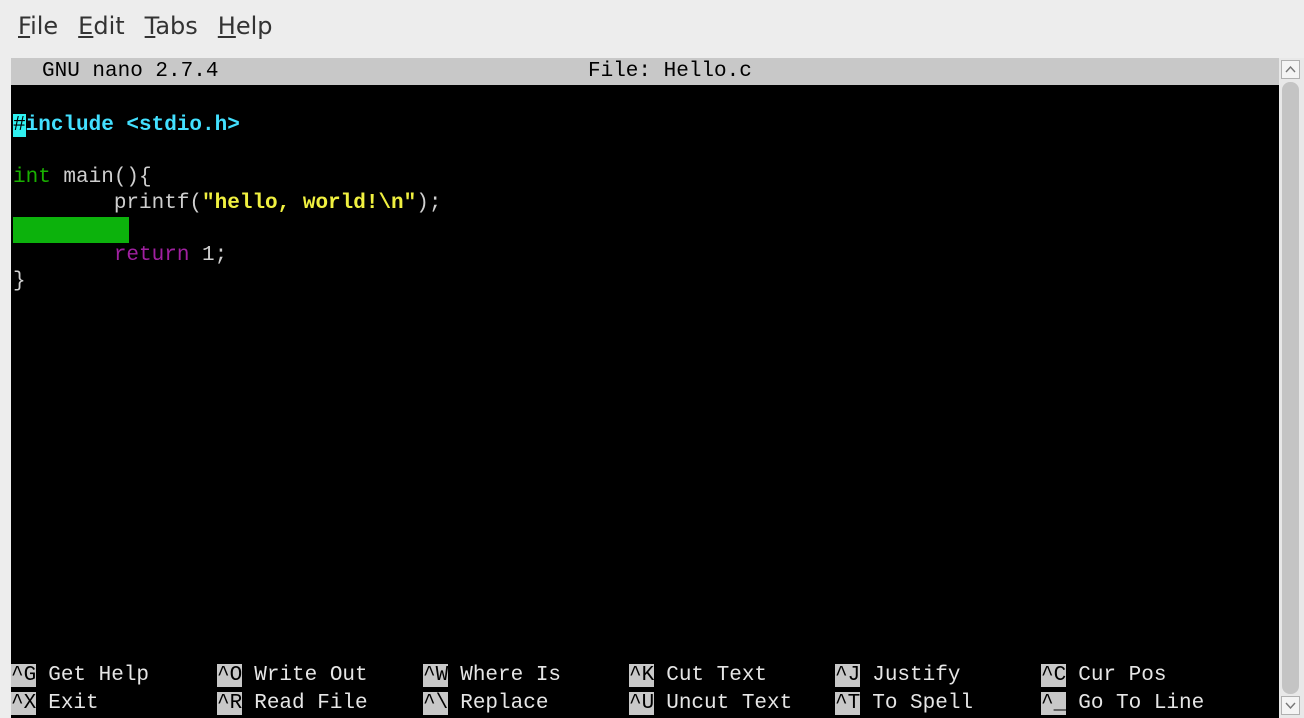  I want to click on code-line-7: }, so click(19, 281).